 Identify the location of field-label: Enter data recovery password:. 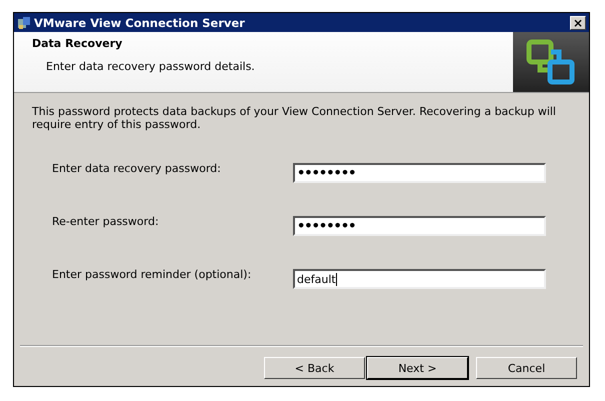
(137, 168).